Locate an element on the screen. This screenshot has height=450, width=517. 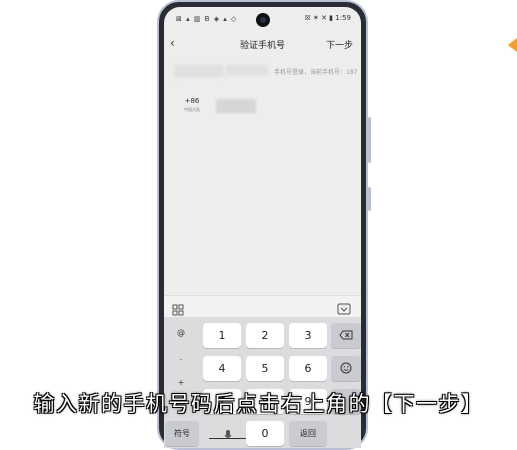
country-code-selector: +86 中国大陆 is located at coordinates (192, 105).